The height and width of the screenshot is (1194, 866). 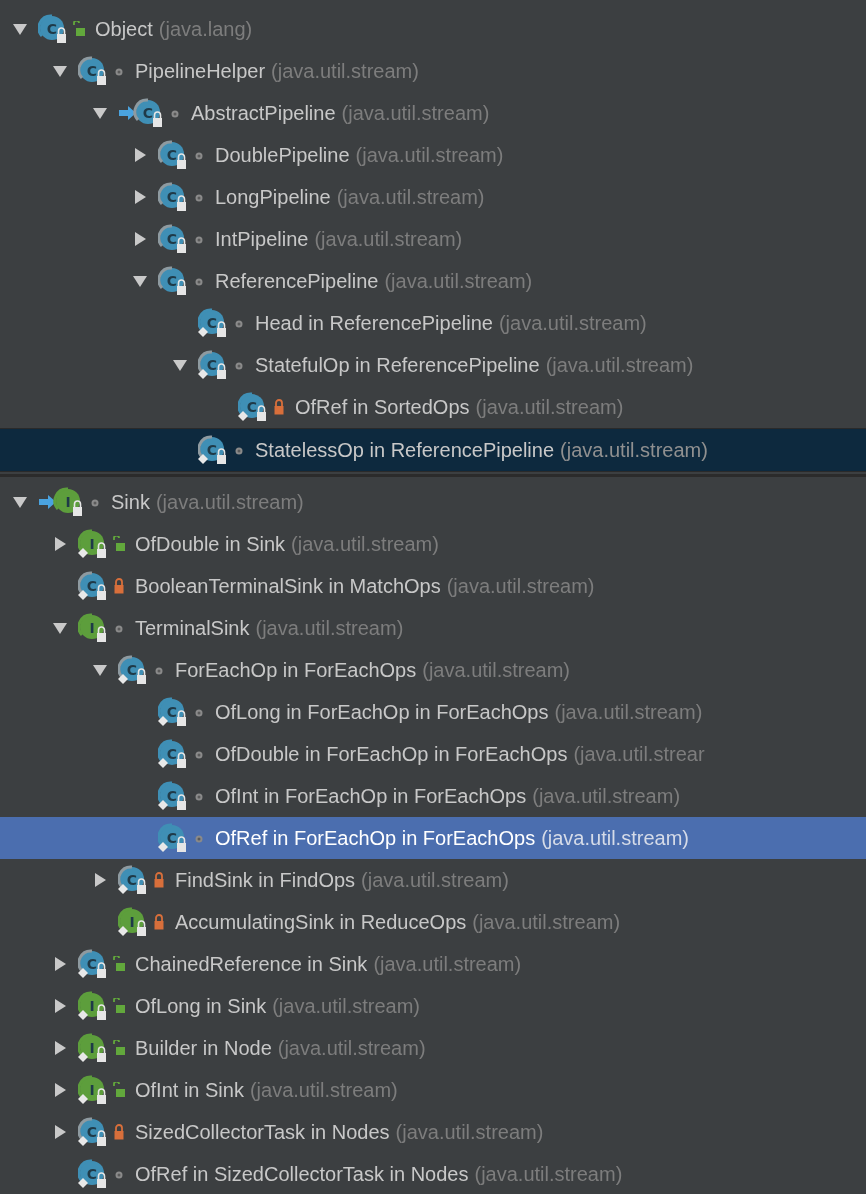 I want to click on class-name: IntPipeline, so click(x=262, y=239).